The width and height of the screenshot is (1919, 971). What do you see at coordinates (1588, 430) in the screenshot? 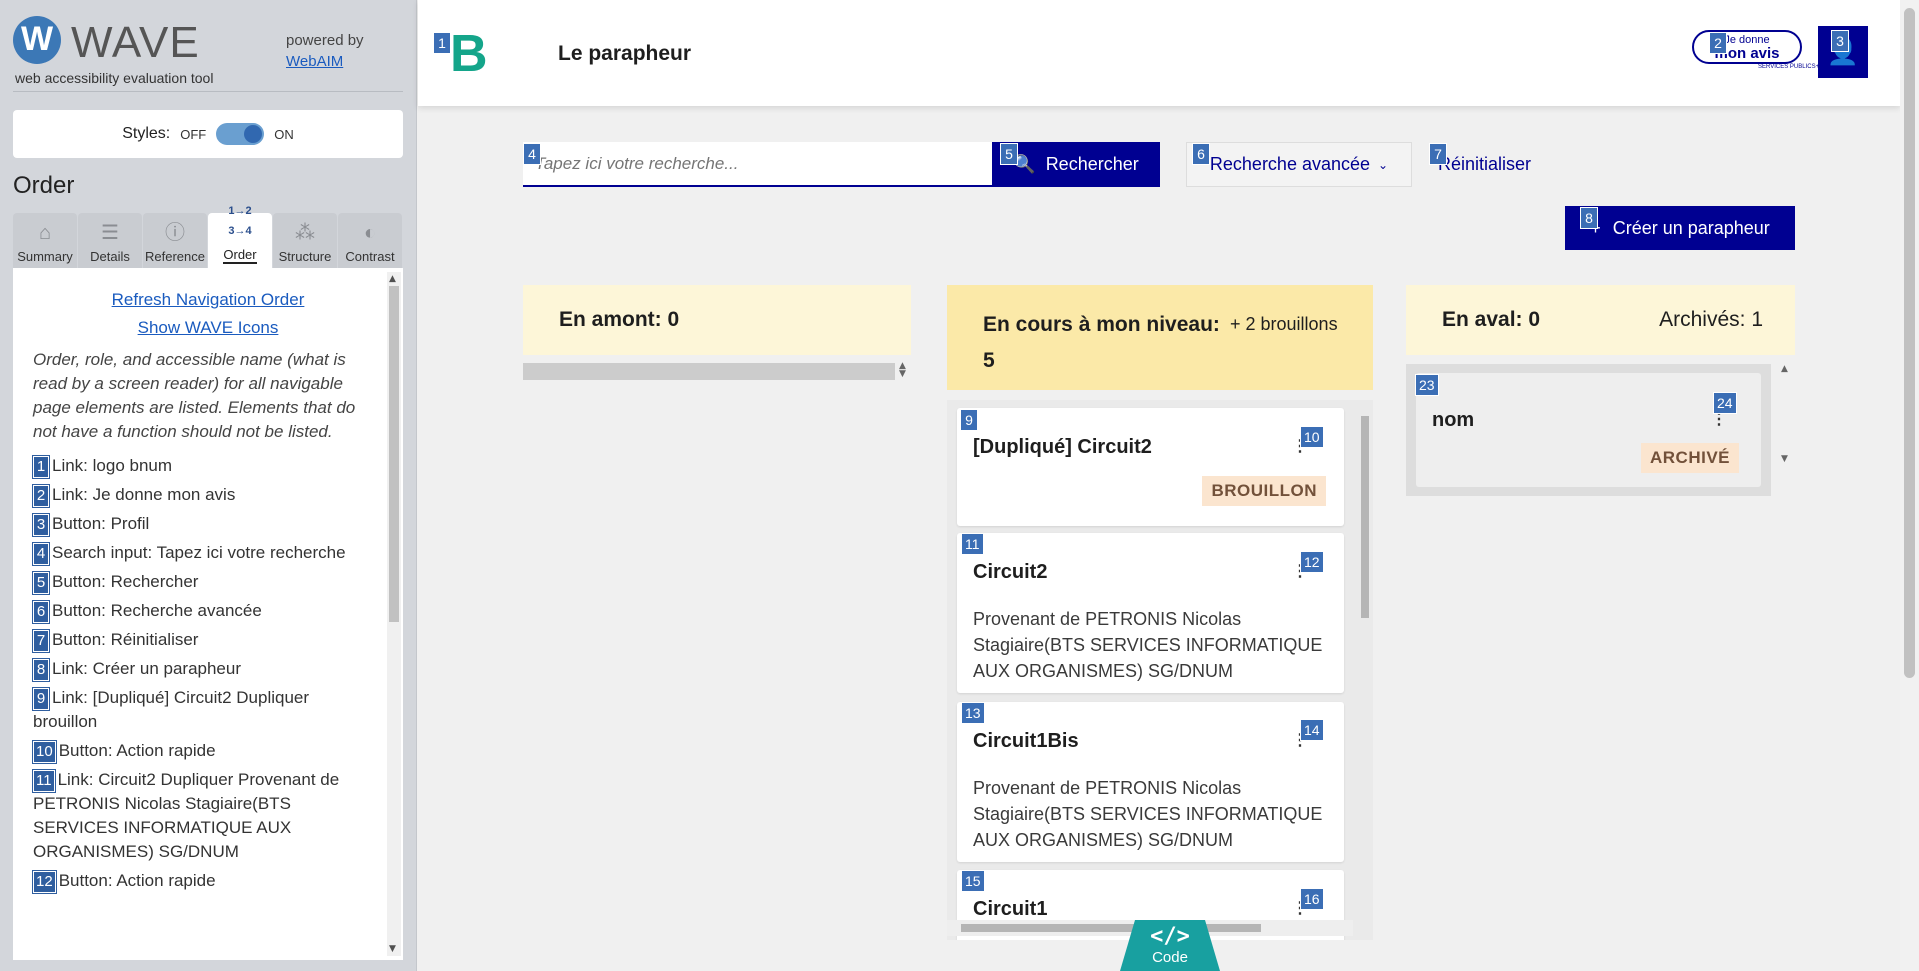
I see `archived-card: nom ⋮ ARCHIVÉ` at bounding box center [1588, 430].